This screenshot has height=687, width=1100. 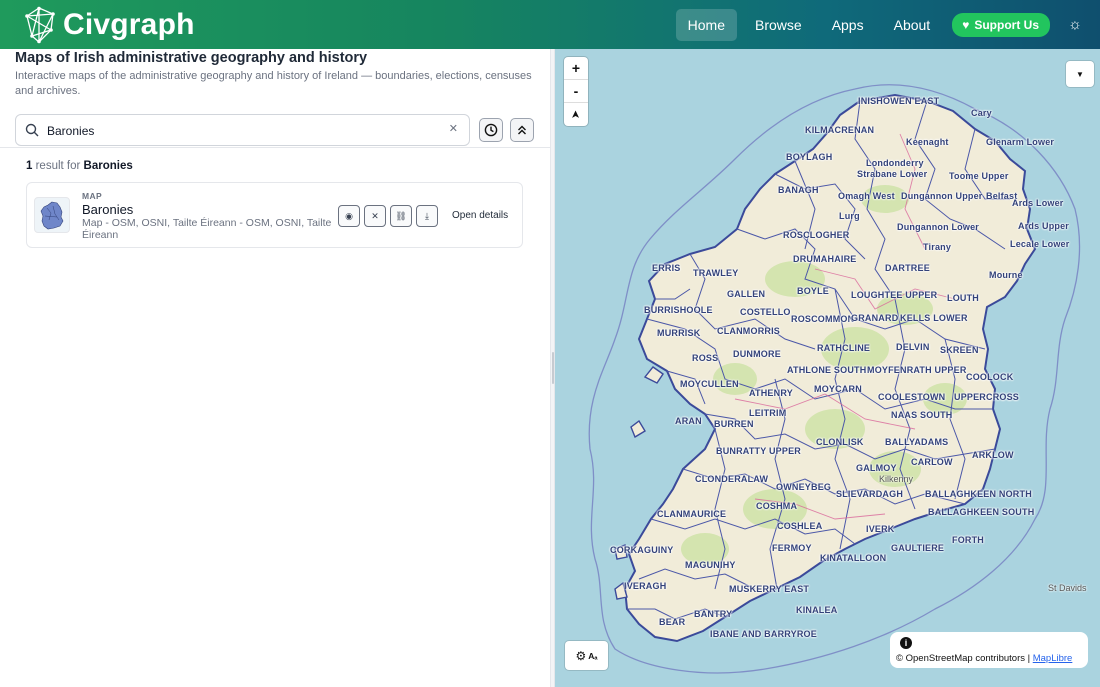 I want to click on search-icon, so click(x=32, y=130).